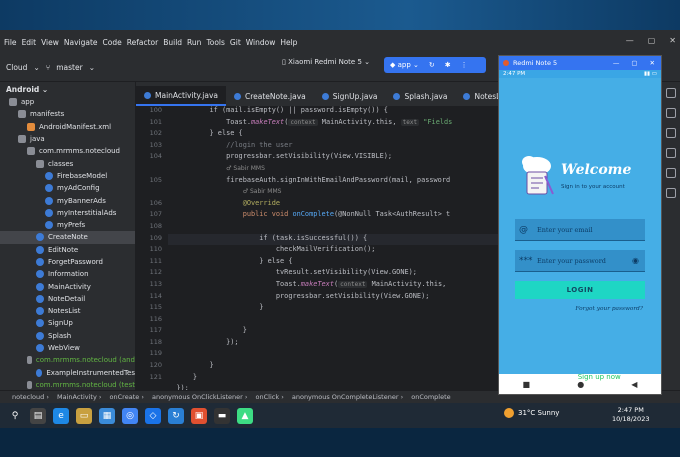 The width and height of the screenshot is (680, 457). I want to click on tree-item: com.mrmms.notecloud (and, so click(67, 360).